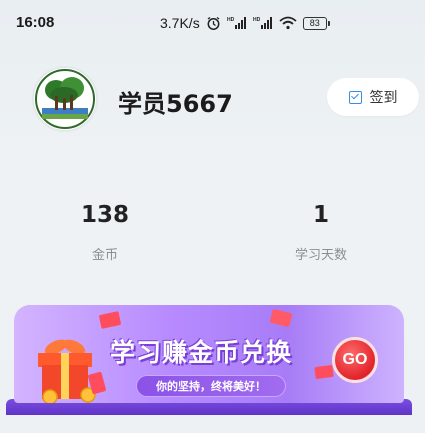 This screenshot has height=433, width=425. I want to click on go-button: GO, so click(355, 360).